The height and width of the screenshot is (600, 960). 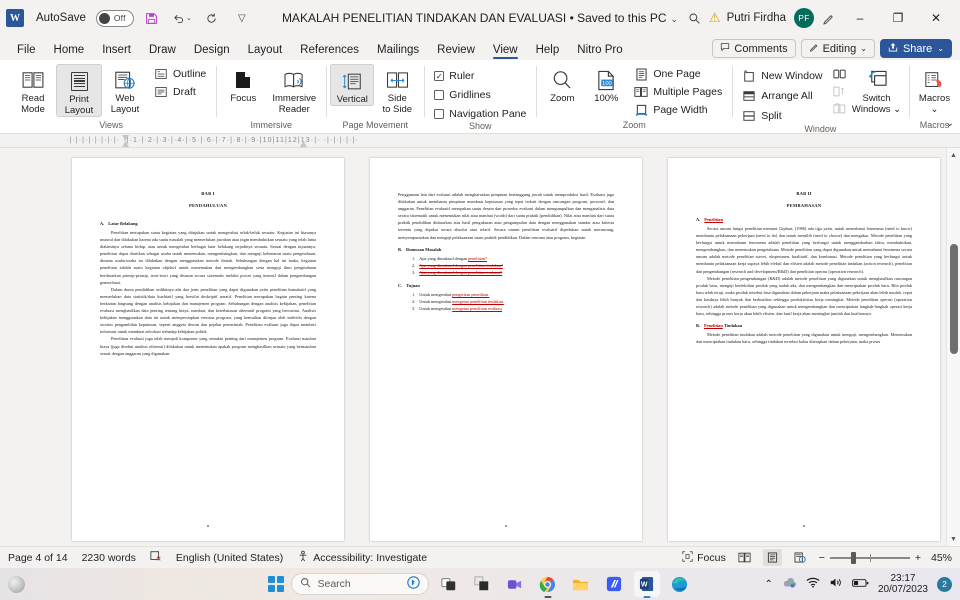 What do you see at coordinates (449, 584) in the screenshot?
I see `task-view-icon` at bounding box center [449, 584].